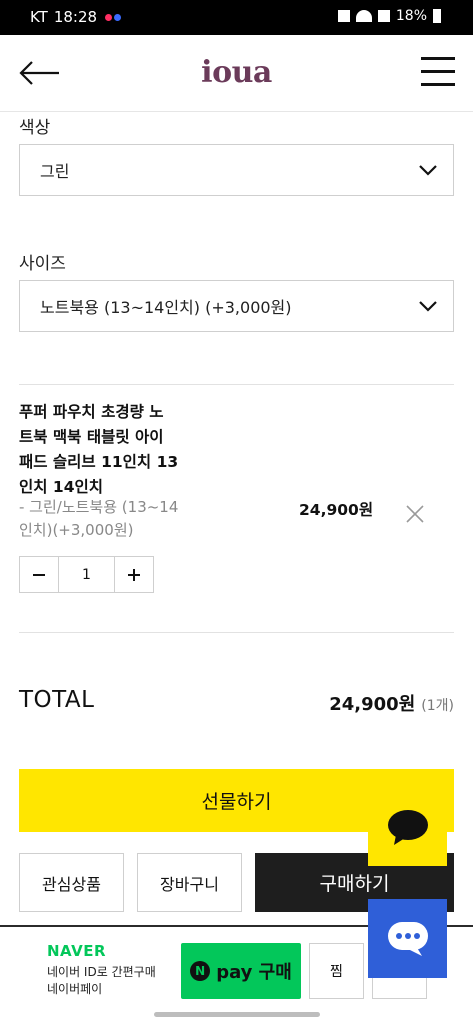 The image size is (473, 1024). What do you see at coordinates (343, 16) in the screenshot?
I see `mute-icon` at bounding box center [343, 16].